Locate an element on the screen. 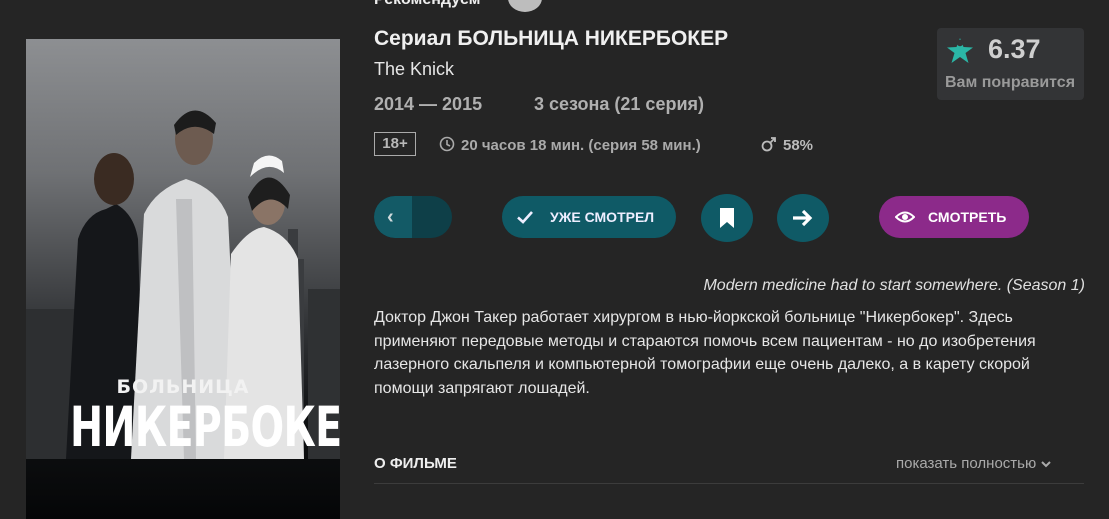 This screenshot has height=519, width=1109. section-heading: Рекомендуем is located at coordinates (427, 4).